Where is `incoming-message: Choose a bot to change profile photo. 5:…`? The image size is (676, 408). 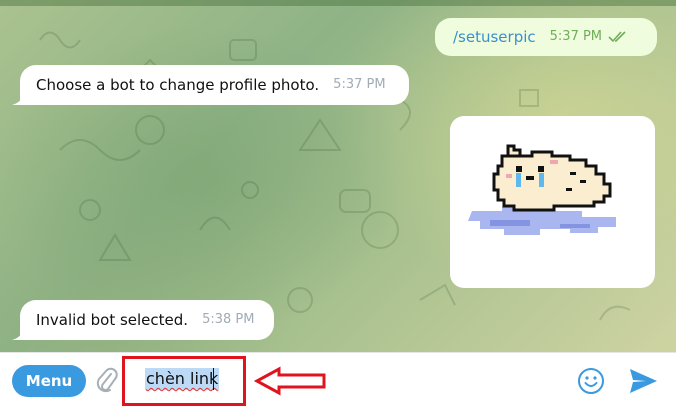
incoming-message: Choose a bot to change profile photo. 5:… is located at coordinates (214, 85).